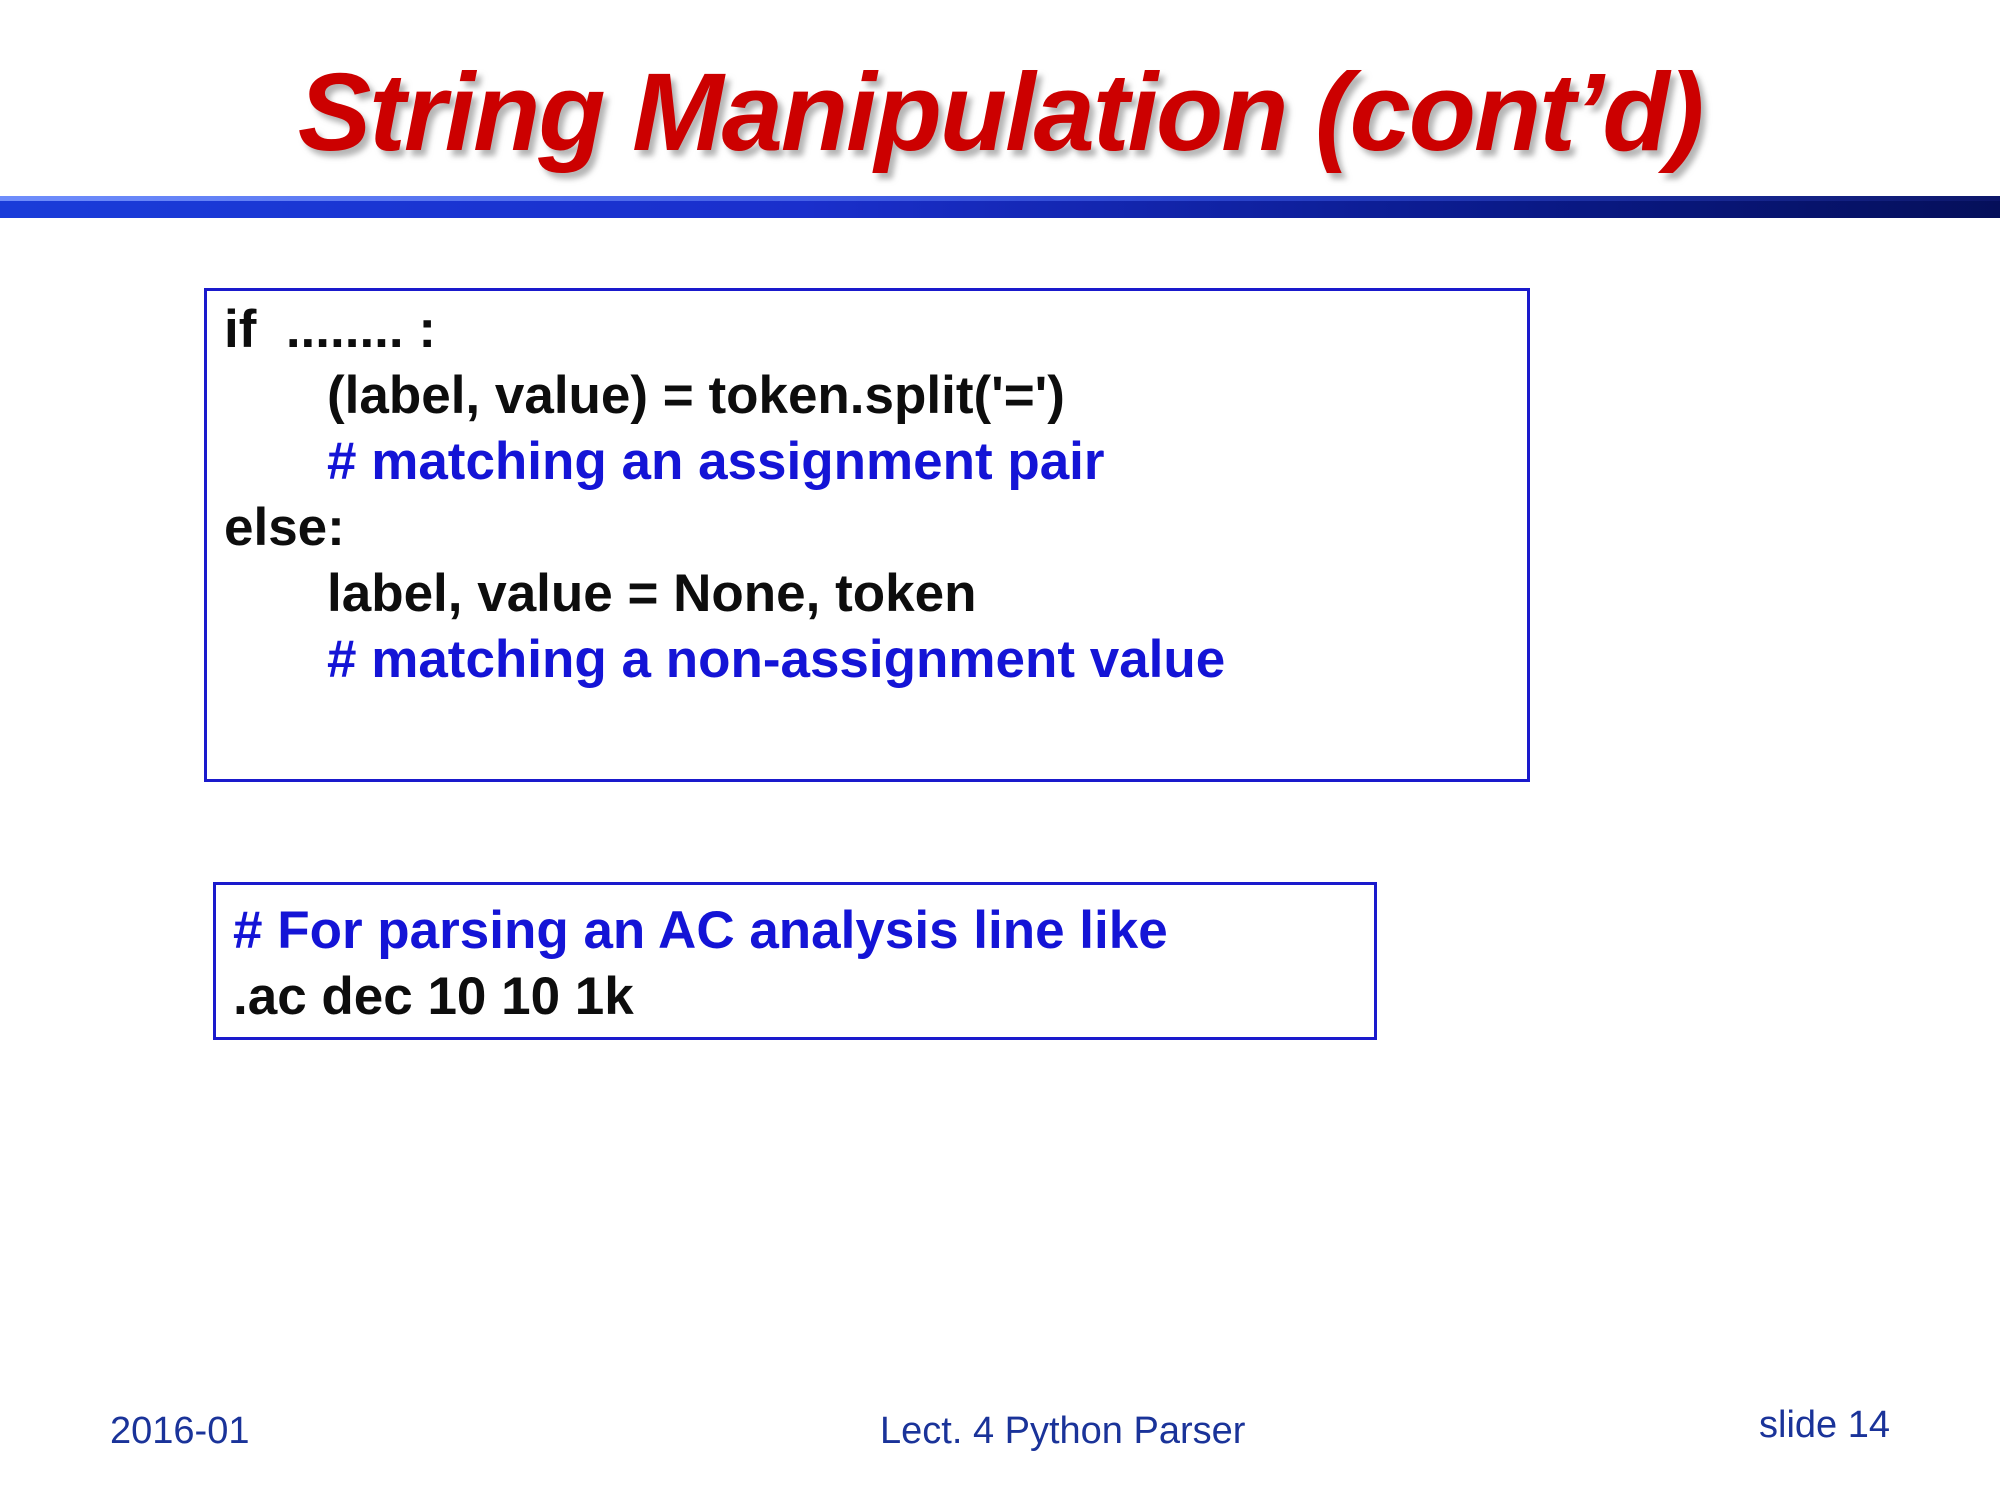  Describe the element at coordinates (1000, 198) in the screenshot. I see `title-divider-highlight` at that location.